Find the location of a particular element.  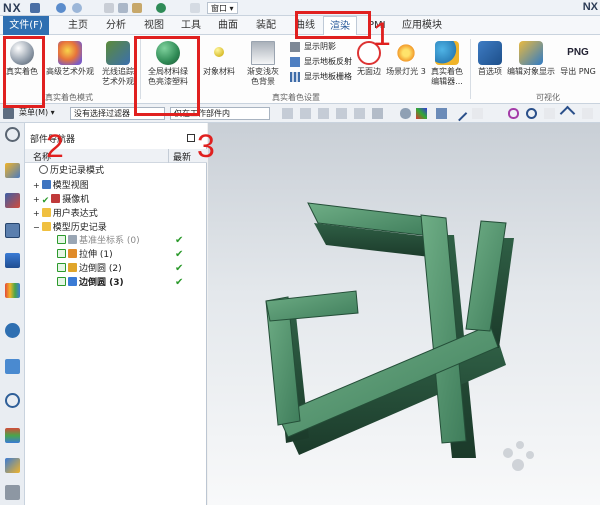

collapse-icon: − is located at coordinates (36, 227).